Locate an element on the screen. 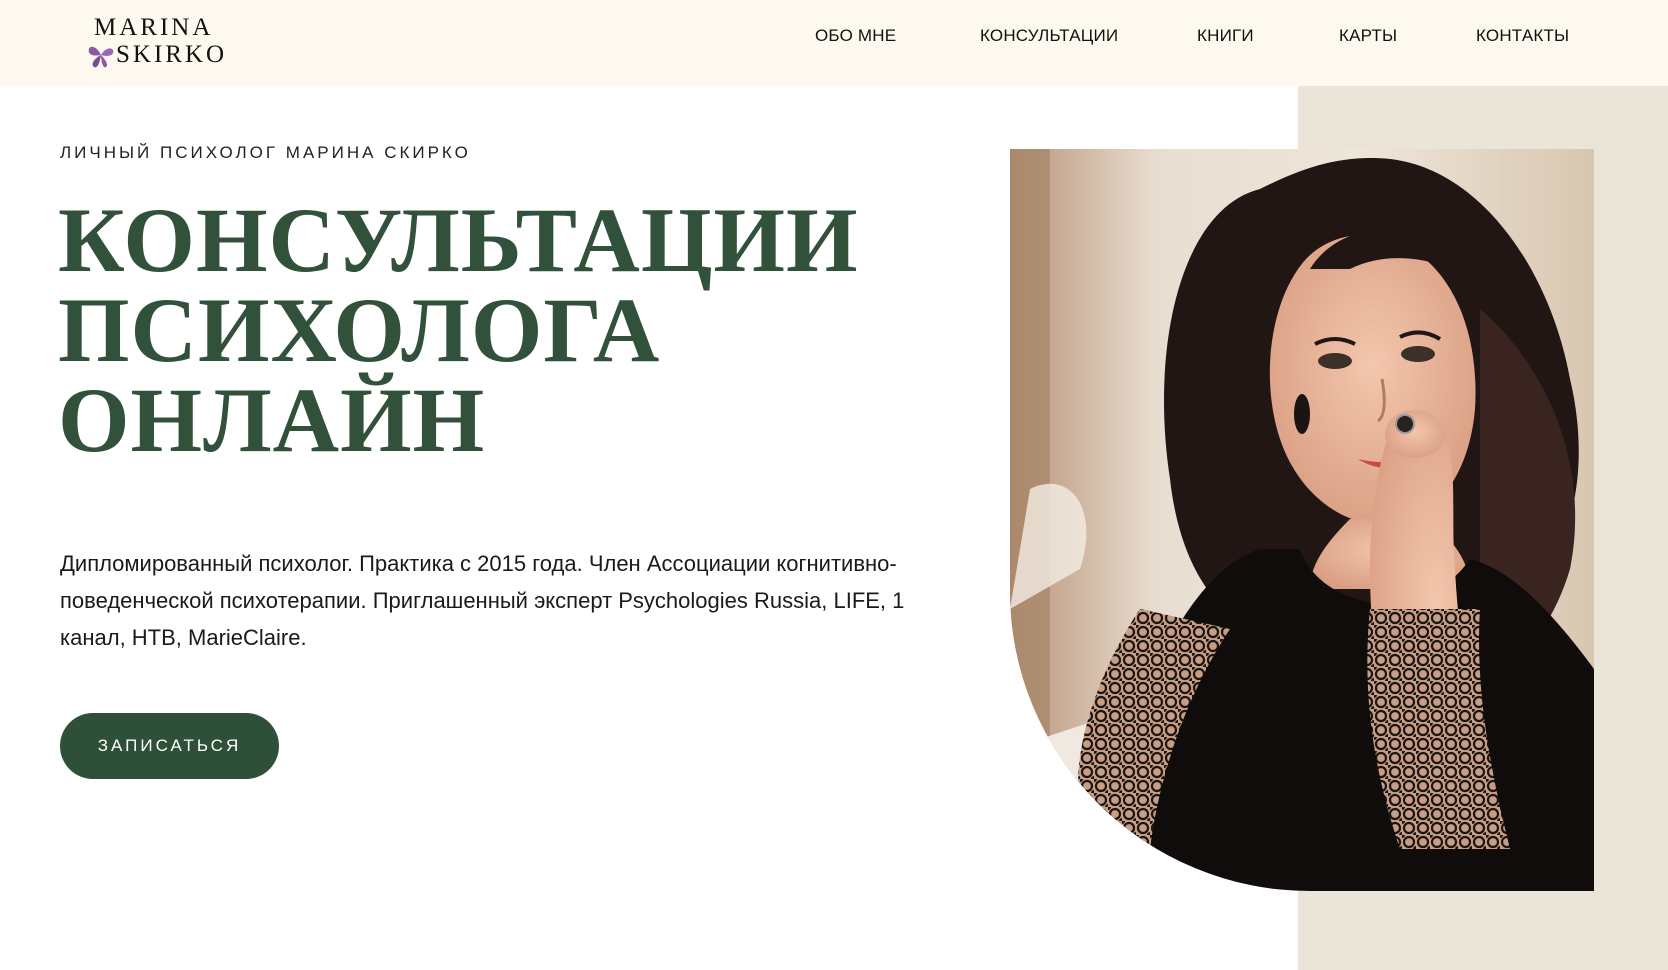  nav-item-contacts: КОНТАКТЫ is located at coordinates (1522, 36).